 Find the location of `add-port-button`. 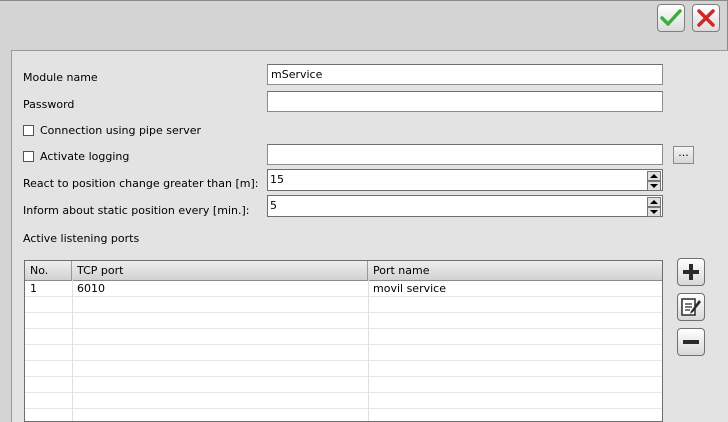

add-port-button is located at coordinates (691, 272).